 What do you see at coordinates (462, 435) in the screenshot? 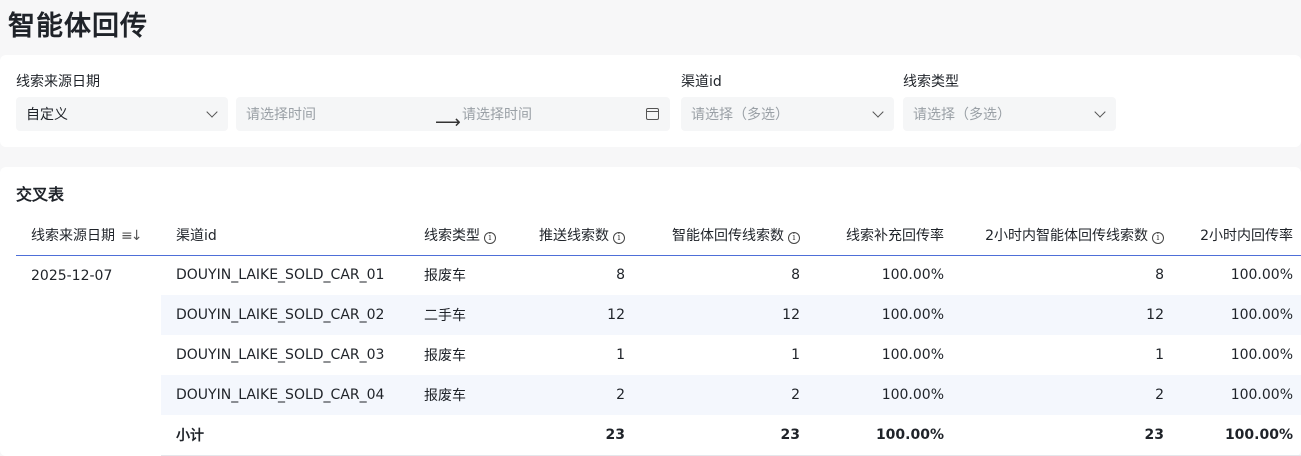
I see `subtotal-type-cell` at bounding box center [462, 435].